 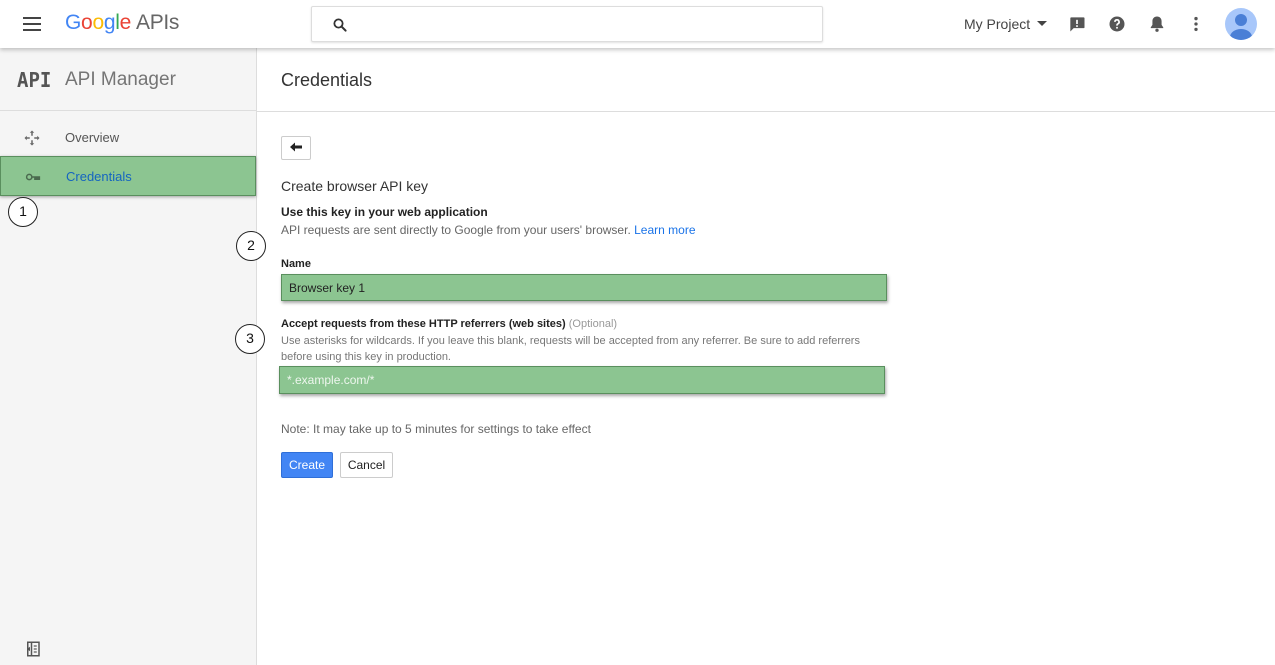 What do you see at coordinates (120, 80) in the screenshot?
I see `sidebar-title: API Manager` at bounding box center [120, 80].